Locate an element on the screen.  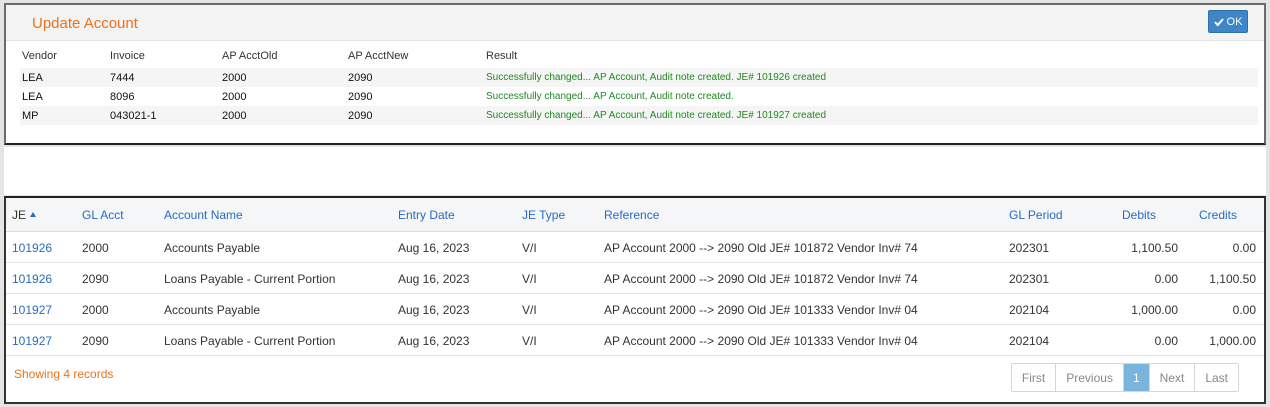
vendor-cell: MP is located at coordinates (64, 115).